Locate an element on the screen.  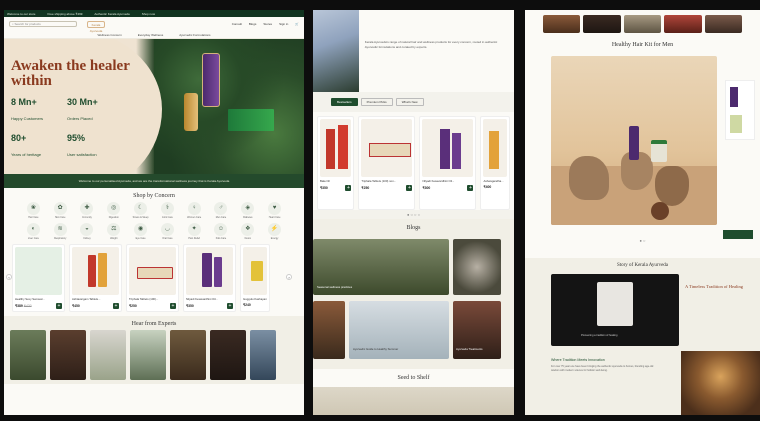
ticker-item: Authentic Kerala Ayurveda is located at coordinates (112, 14).